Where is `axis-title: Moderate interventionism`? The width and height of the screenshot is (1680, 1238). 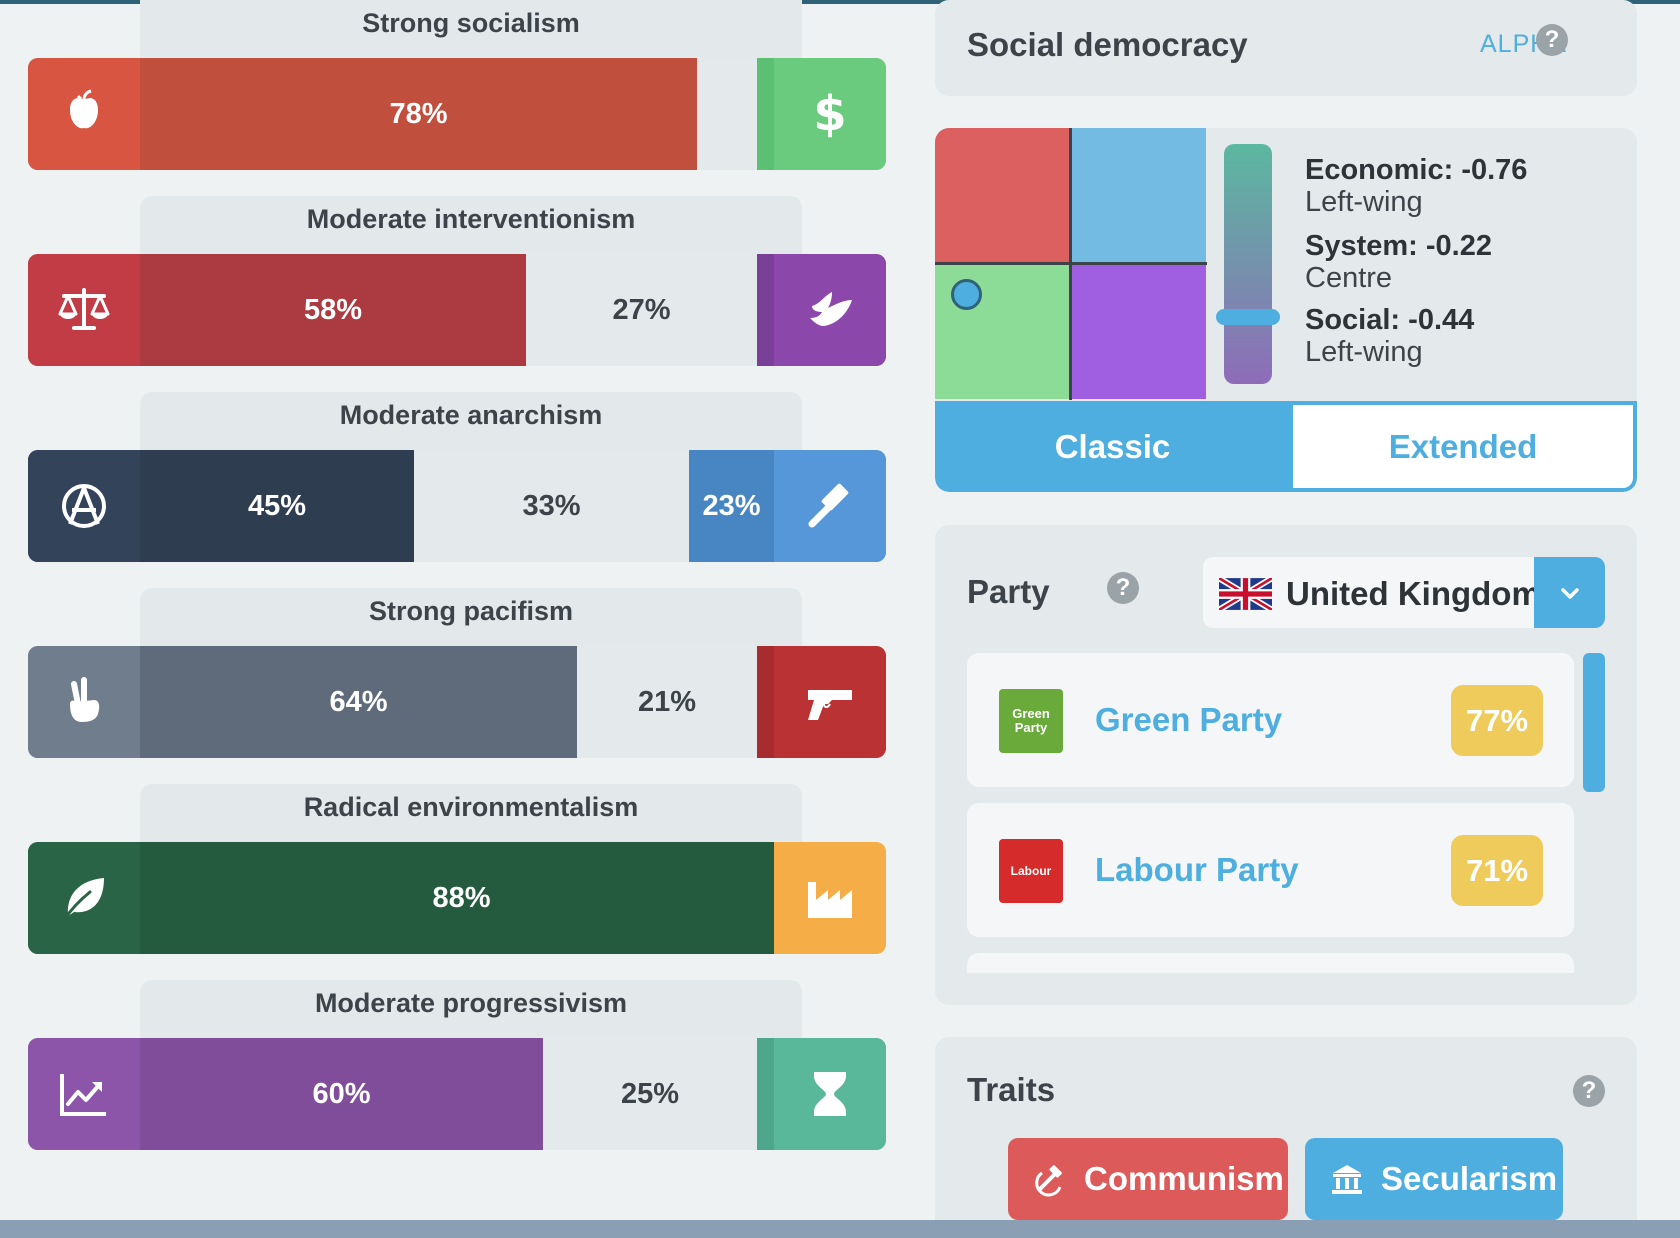 axis-title: Moderate interventionism is located at coordinates (471, 219).